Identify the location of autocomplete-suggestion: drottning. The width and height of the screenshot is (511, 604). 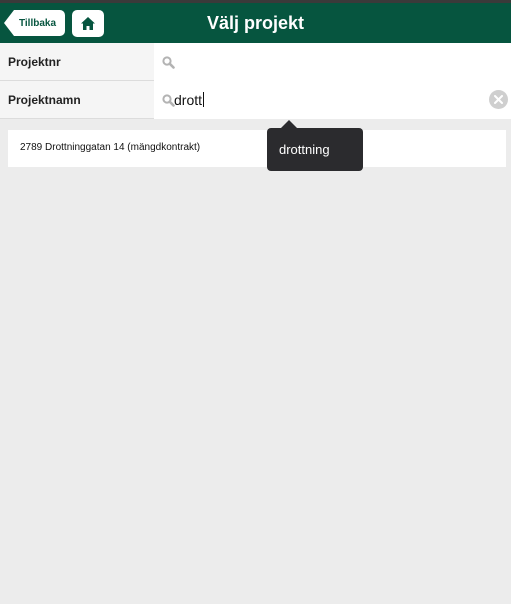
(315, 149).